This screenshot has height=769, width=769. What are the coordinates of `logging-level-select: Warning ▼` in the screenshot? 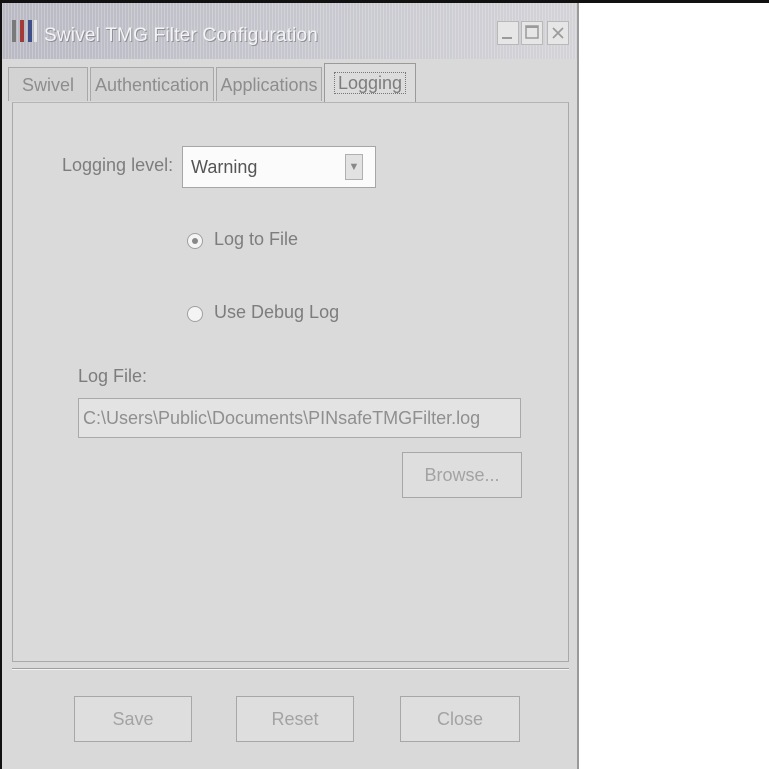 It's located at (279, 167).